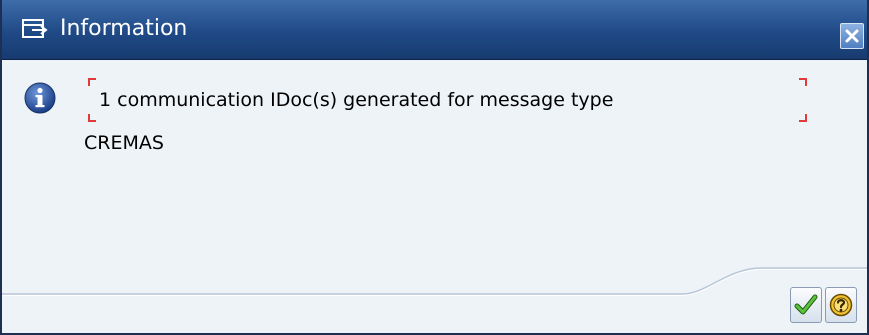 This screenshot has height=335, width=869. What do you see at coordinates (124, 28) in the screenshot?
I see `dialog-title: Information` at bounding box center [124, 28].